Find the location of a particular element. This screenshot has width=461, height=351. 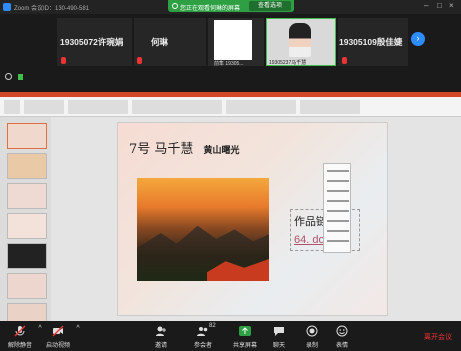

active-speaker-tile: 19305237马千慧 is located at coordinates (301, 42).